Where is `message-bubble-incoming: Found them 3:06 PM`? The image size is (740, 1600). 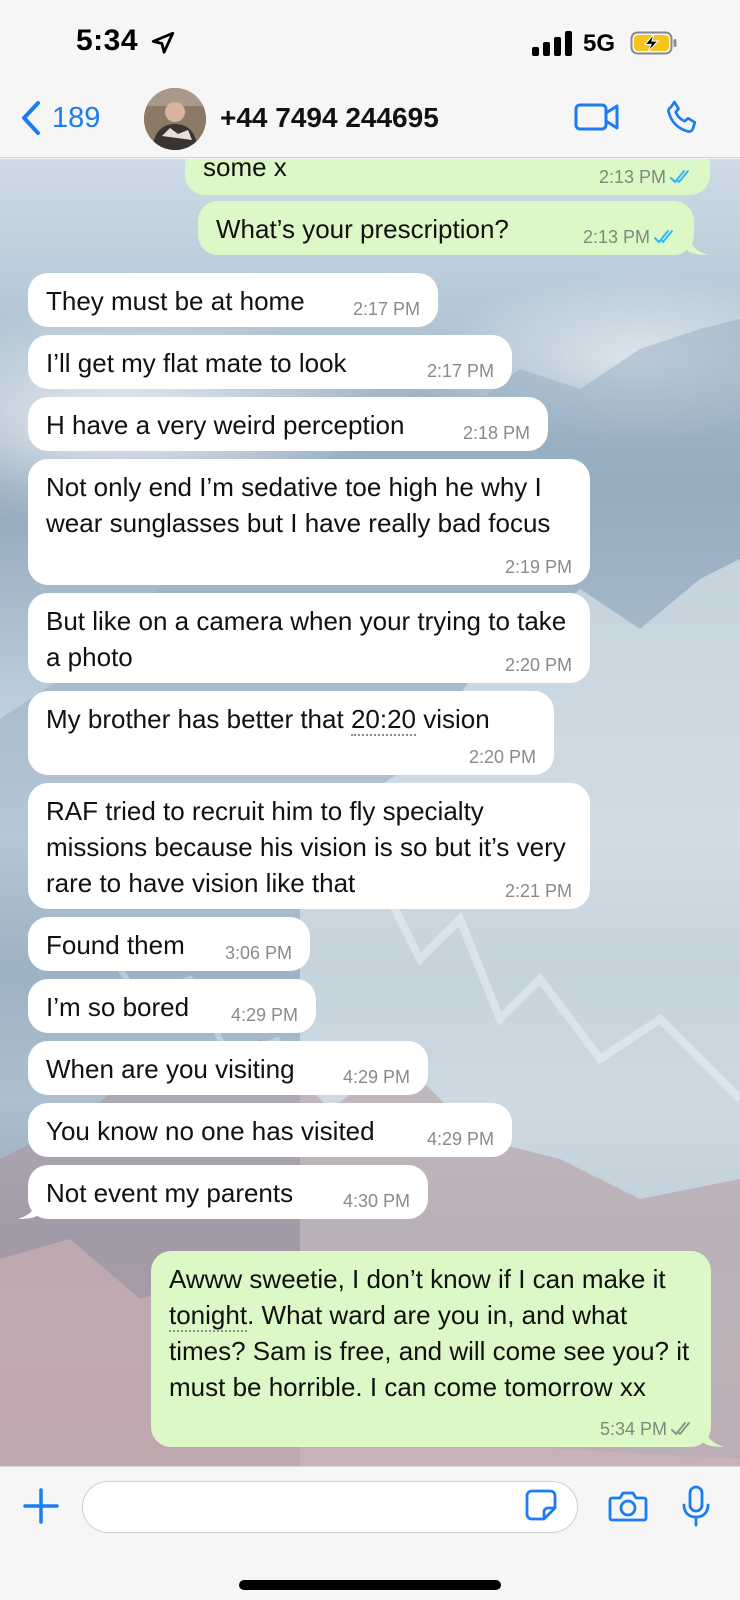
message-bubble-incoming: Found them 3:06 PM is located at coordinates (169, 944).